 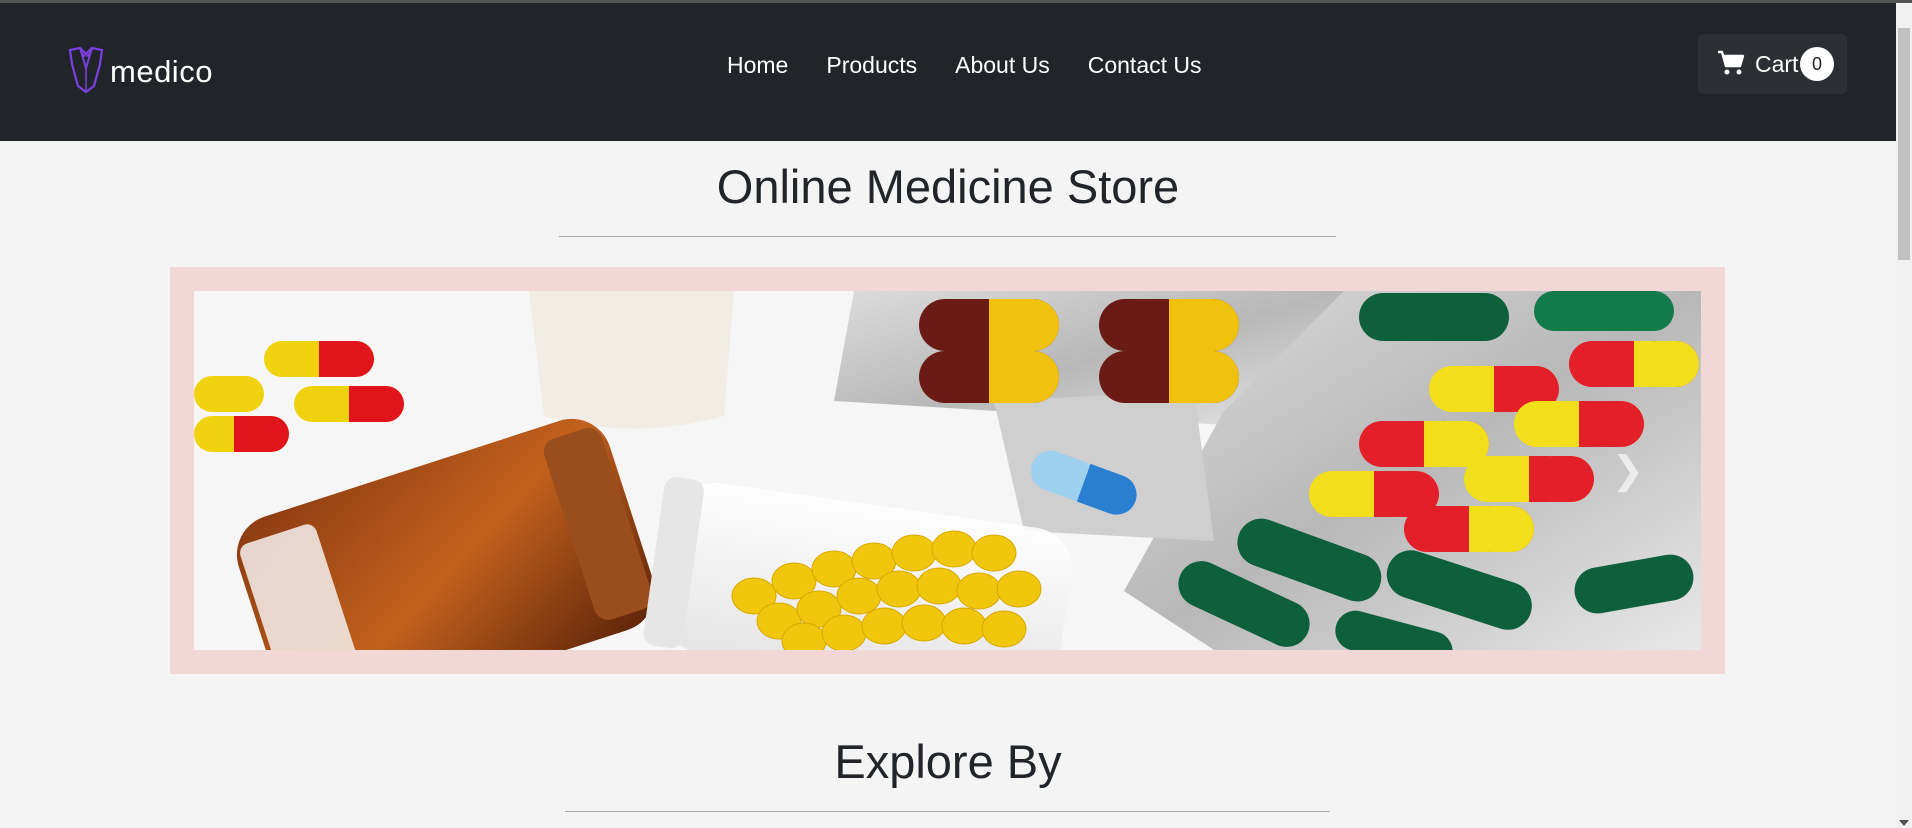 I want to click on nav-links: Home Products About Us Contact Us, so click(x=964, y=65).